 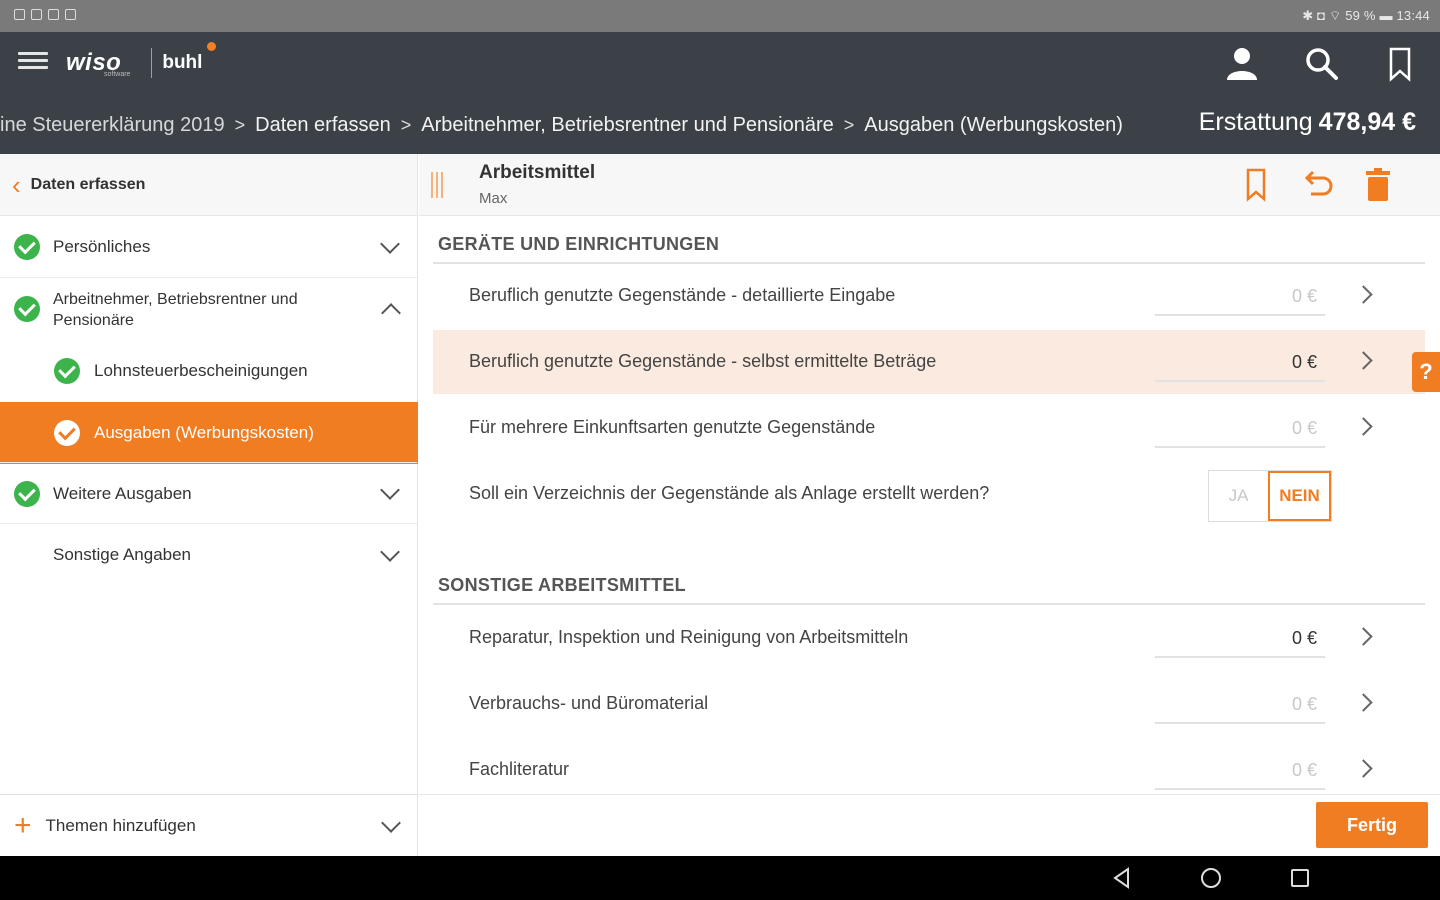 What do you see at coordinates (929, 770) in the screenshot?
I see `list-item: Fachliteratur 0 €` at bounding box center [929, 770].